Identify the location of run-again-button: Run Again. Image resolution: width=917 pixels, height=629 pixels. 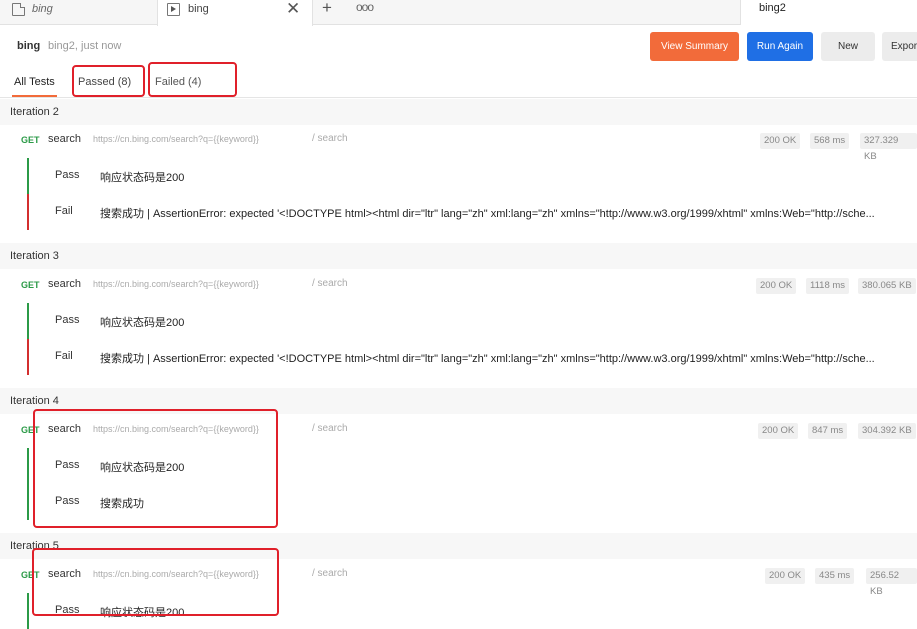
(780, 46).